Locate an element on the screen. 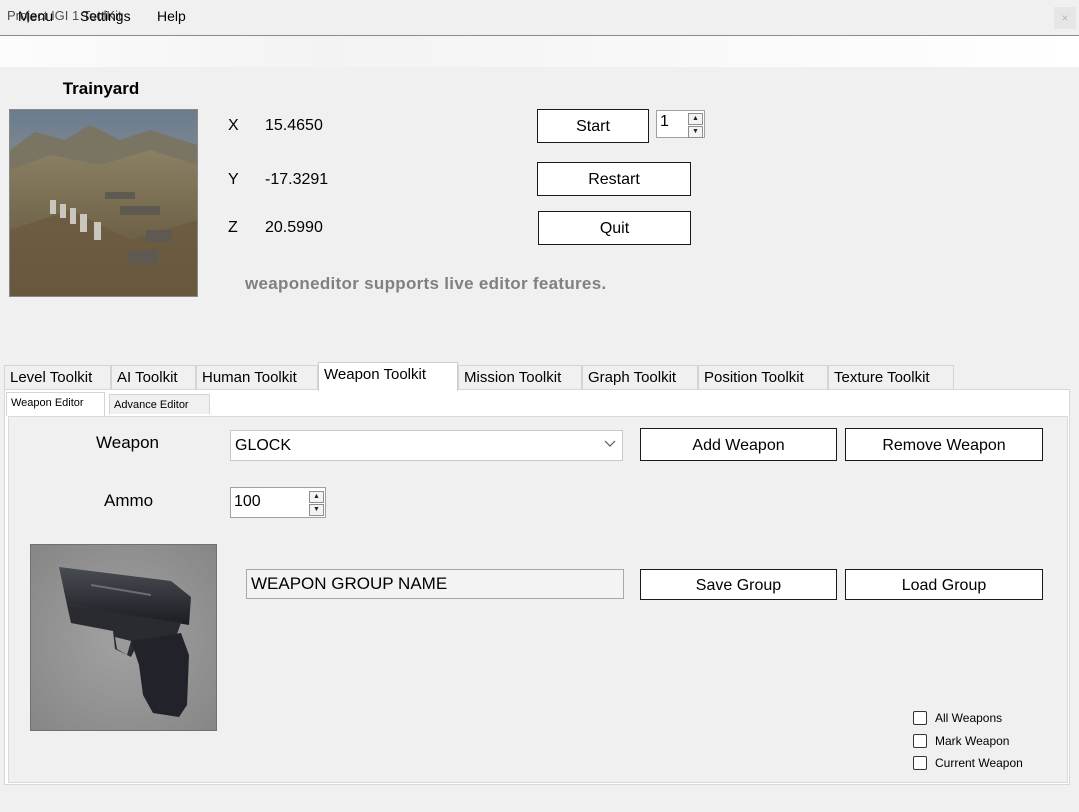  level-number-stepper: 1 ▲ ▼ is located at coordinates (680, 124).